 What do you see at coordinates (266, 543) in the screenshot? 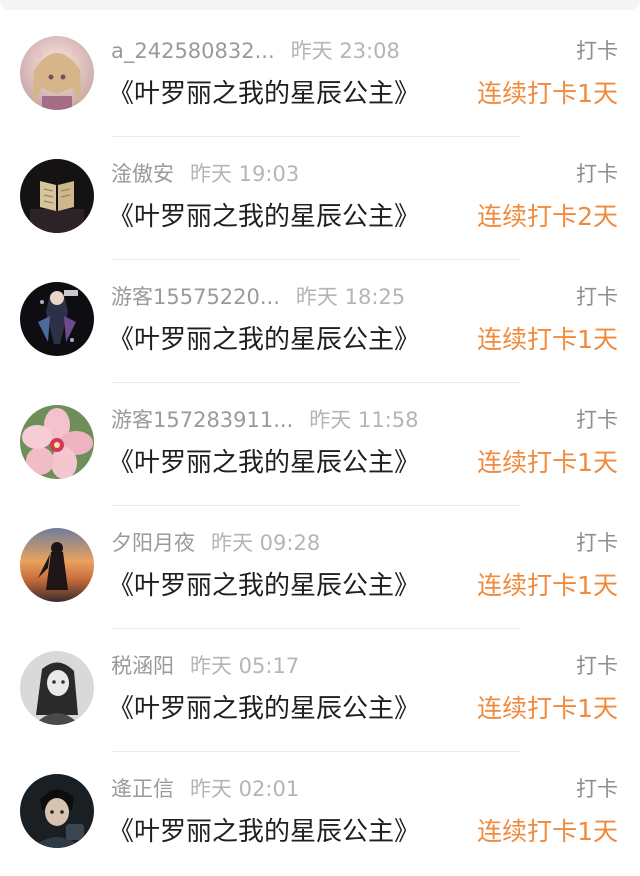
I see `timestamp: 昨天 09:28` at bounding box center [266, 543].